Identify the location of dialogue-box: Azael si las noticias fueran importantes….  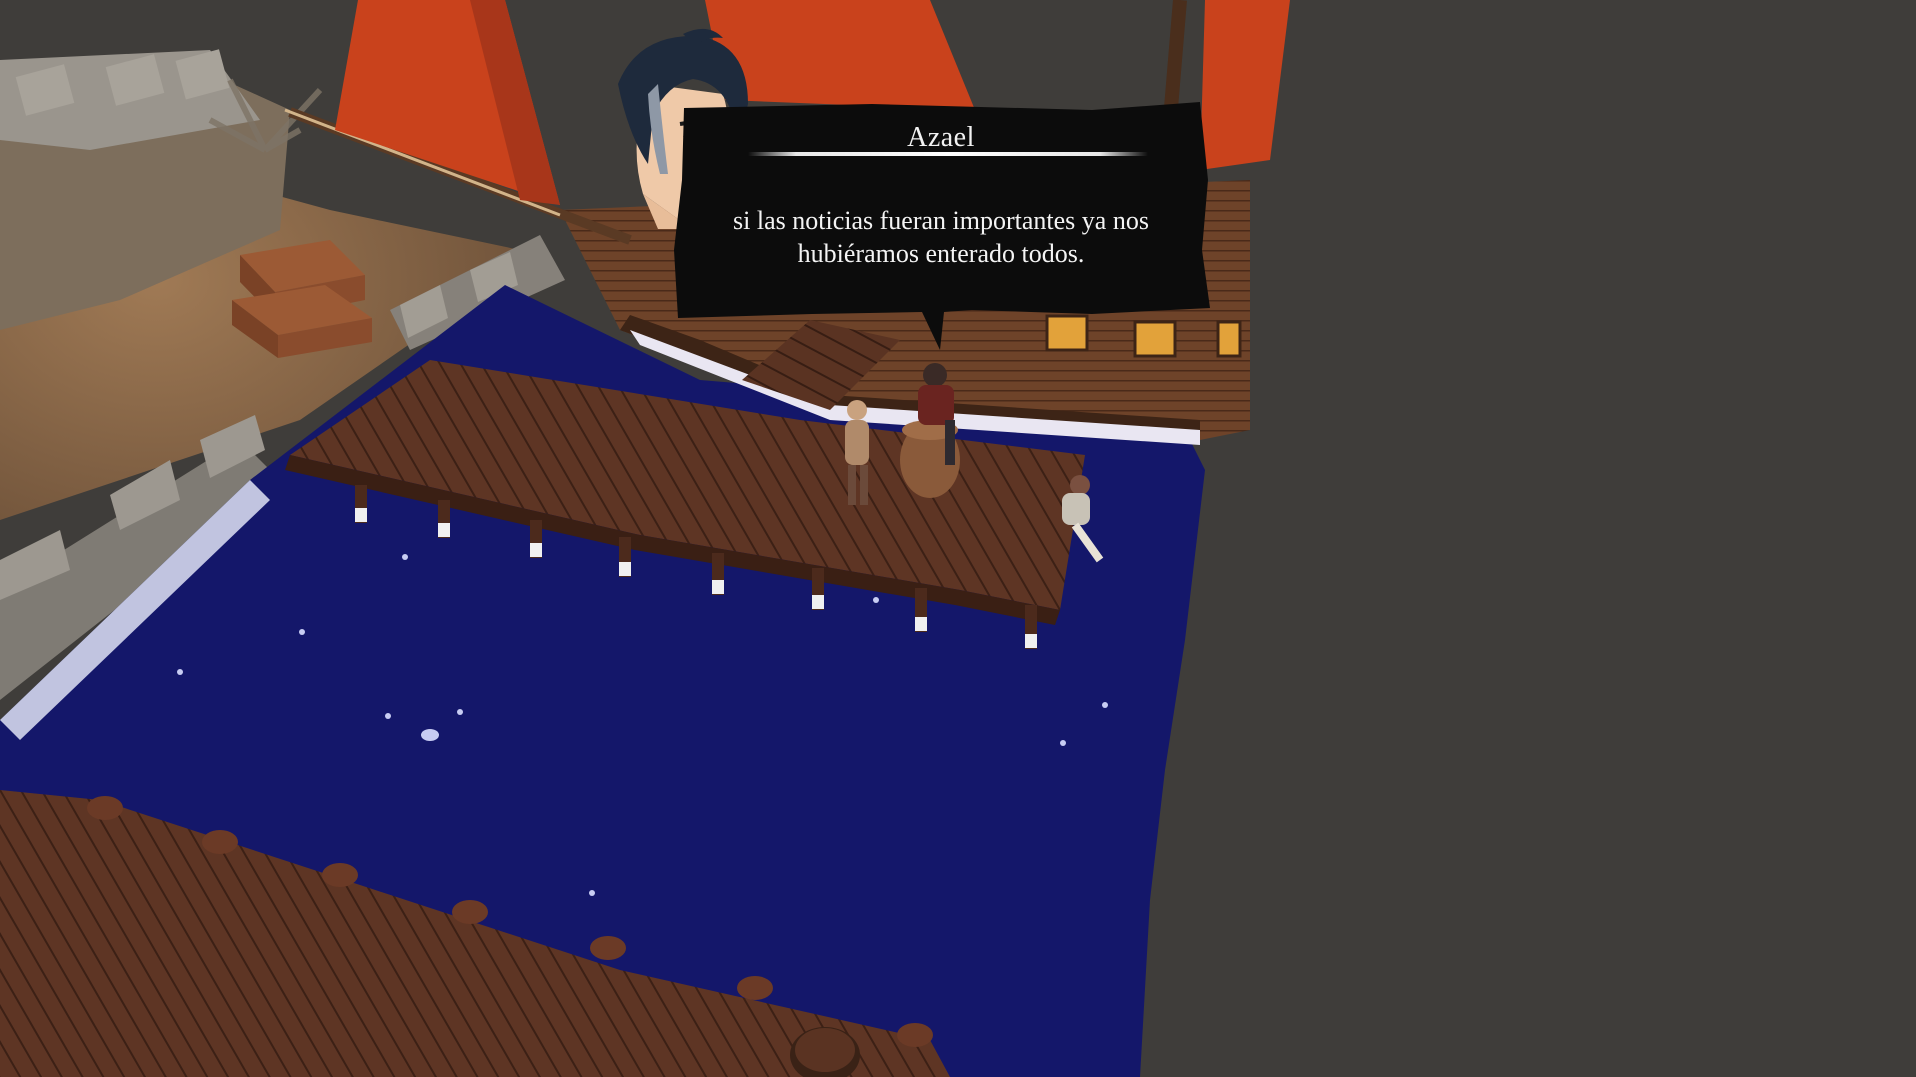
(941, 225).